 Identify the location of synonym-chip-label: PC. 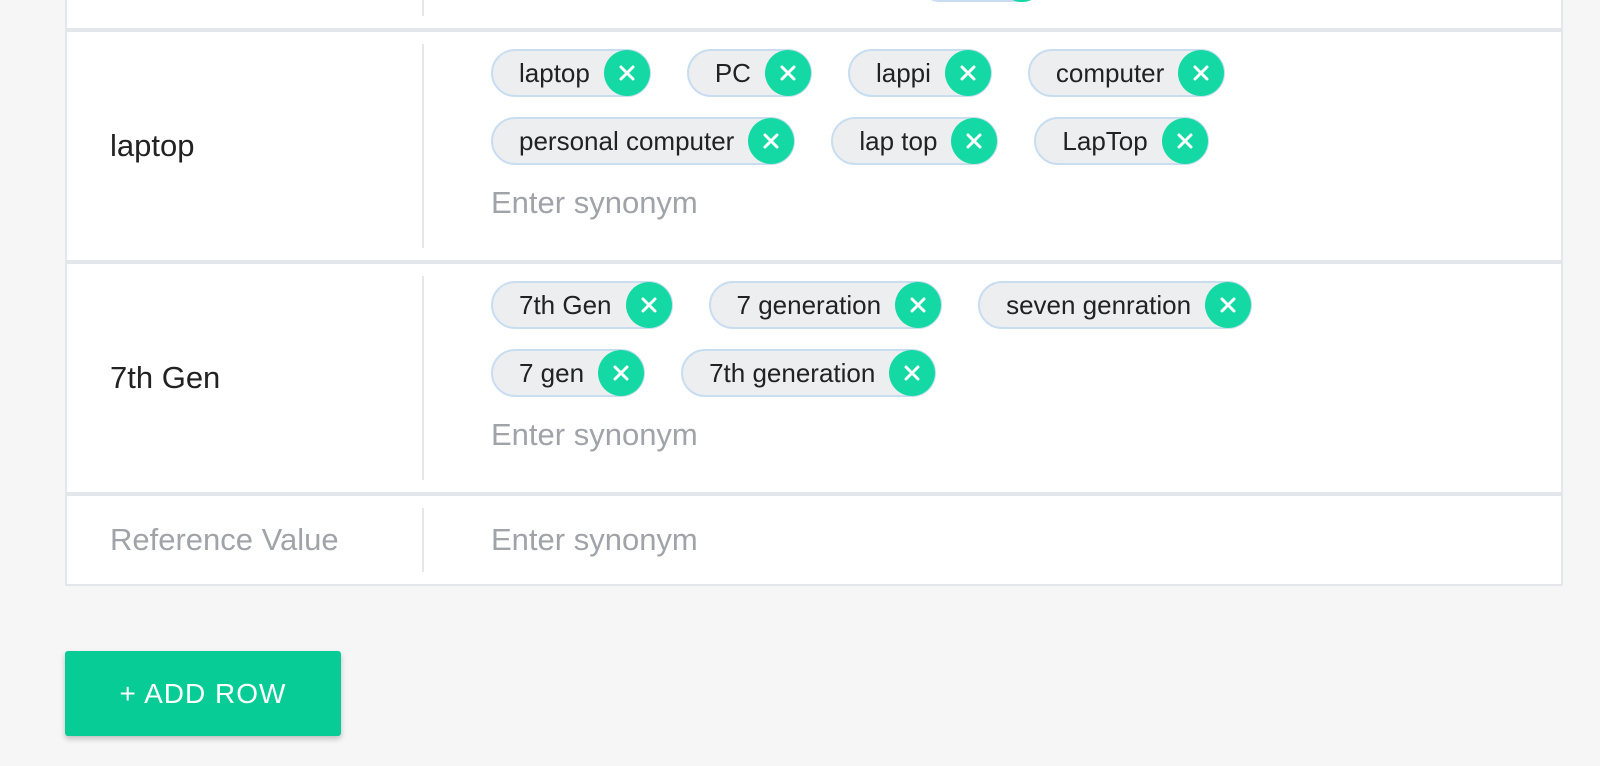
(732, 72).